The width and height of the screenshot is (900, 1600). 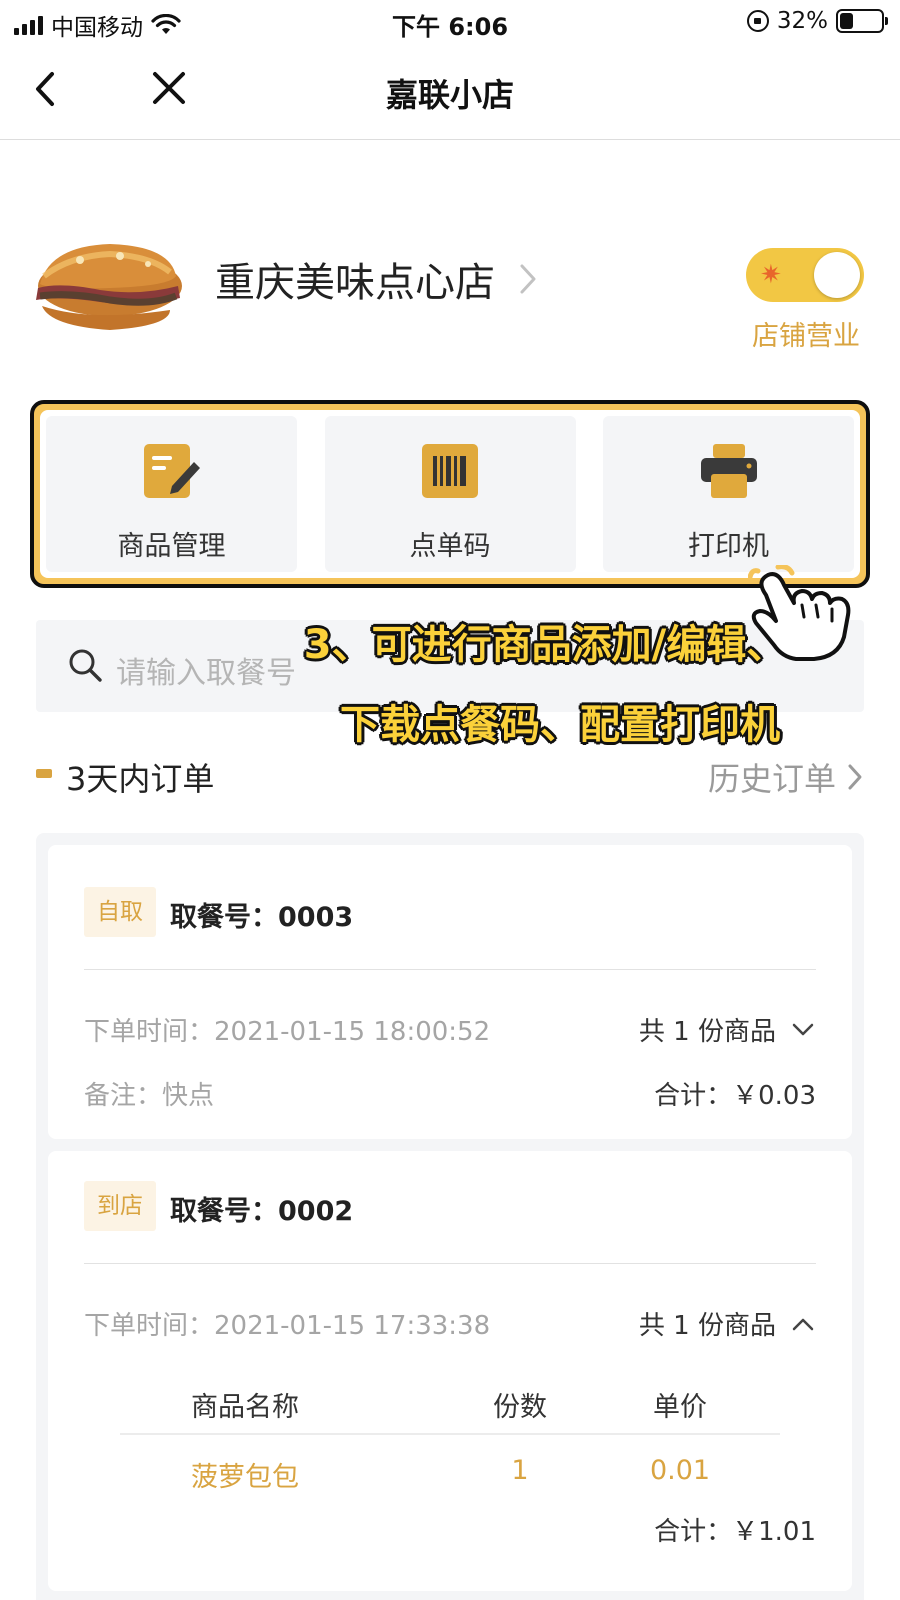 What do you see at coordinates (245, 1477) in the screenshot?
I see `item-name: 菠萝包包` at bounding box center [245, 1477].